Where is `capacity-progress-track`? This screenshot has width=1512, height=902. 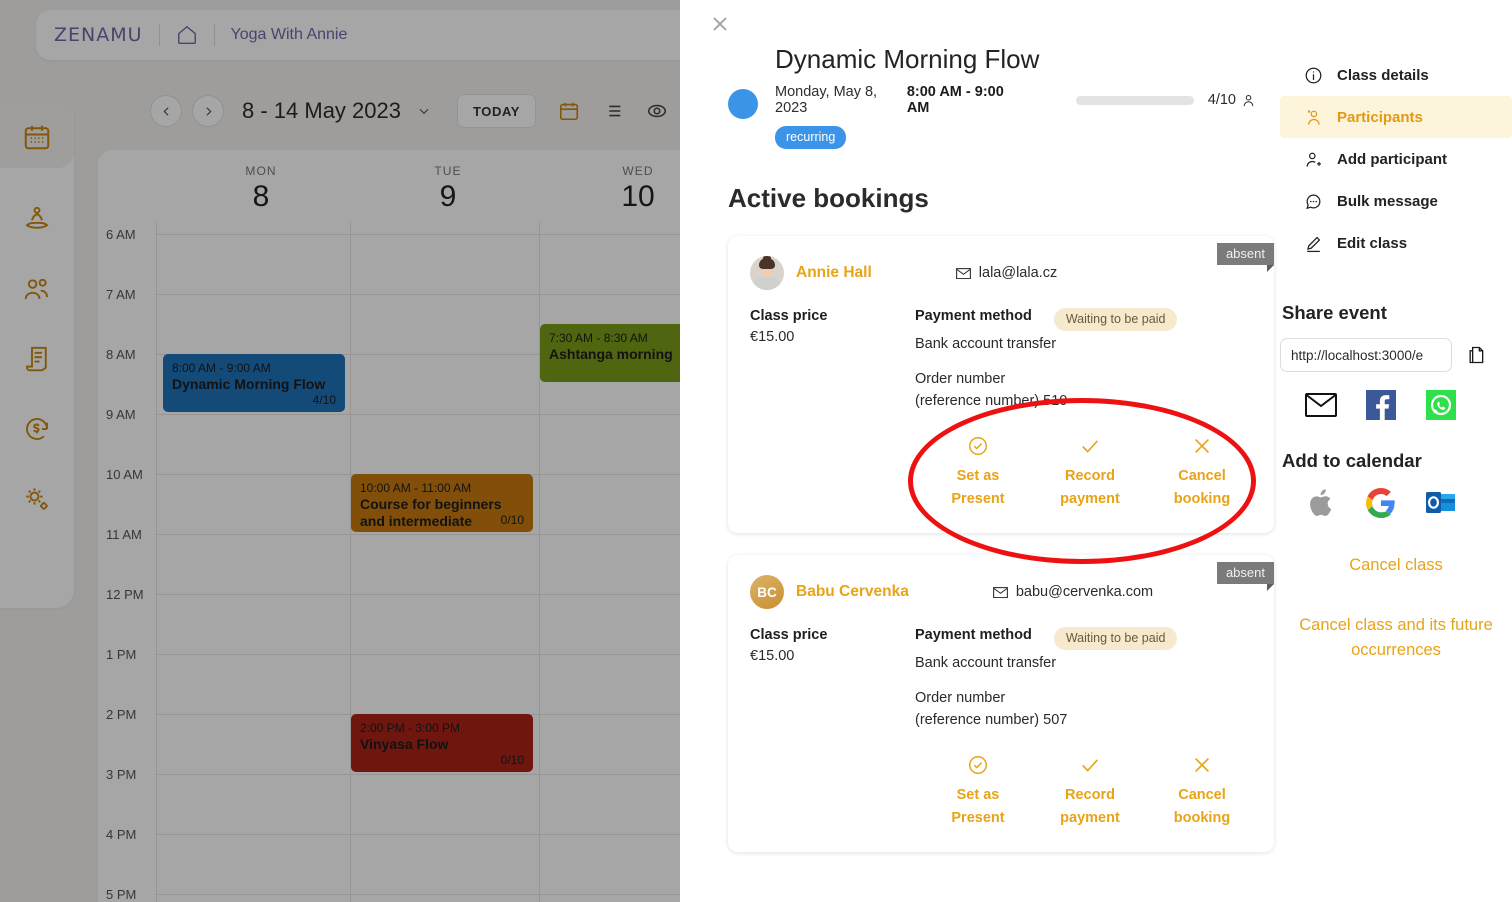 capacity-progress-track is located at coordinates (1134, 100).